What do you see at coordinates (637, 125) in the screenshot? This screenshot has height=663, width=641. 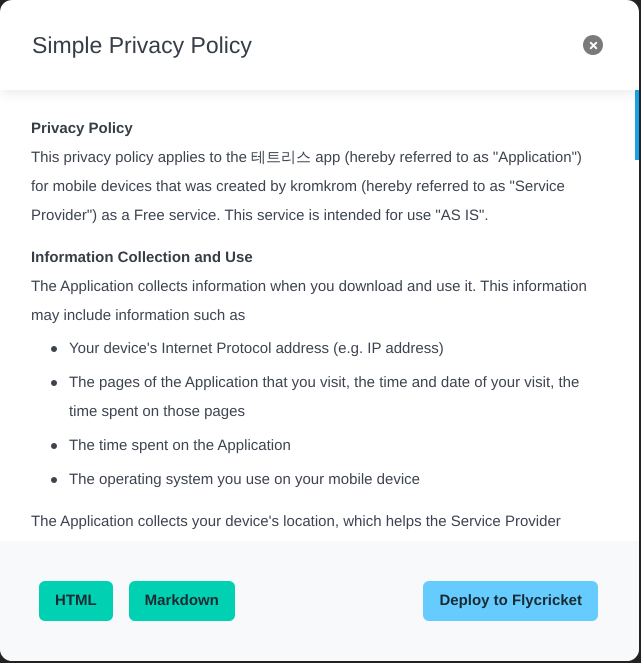 I see `scrollbar-thumb` at bounding box center [637, 125].